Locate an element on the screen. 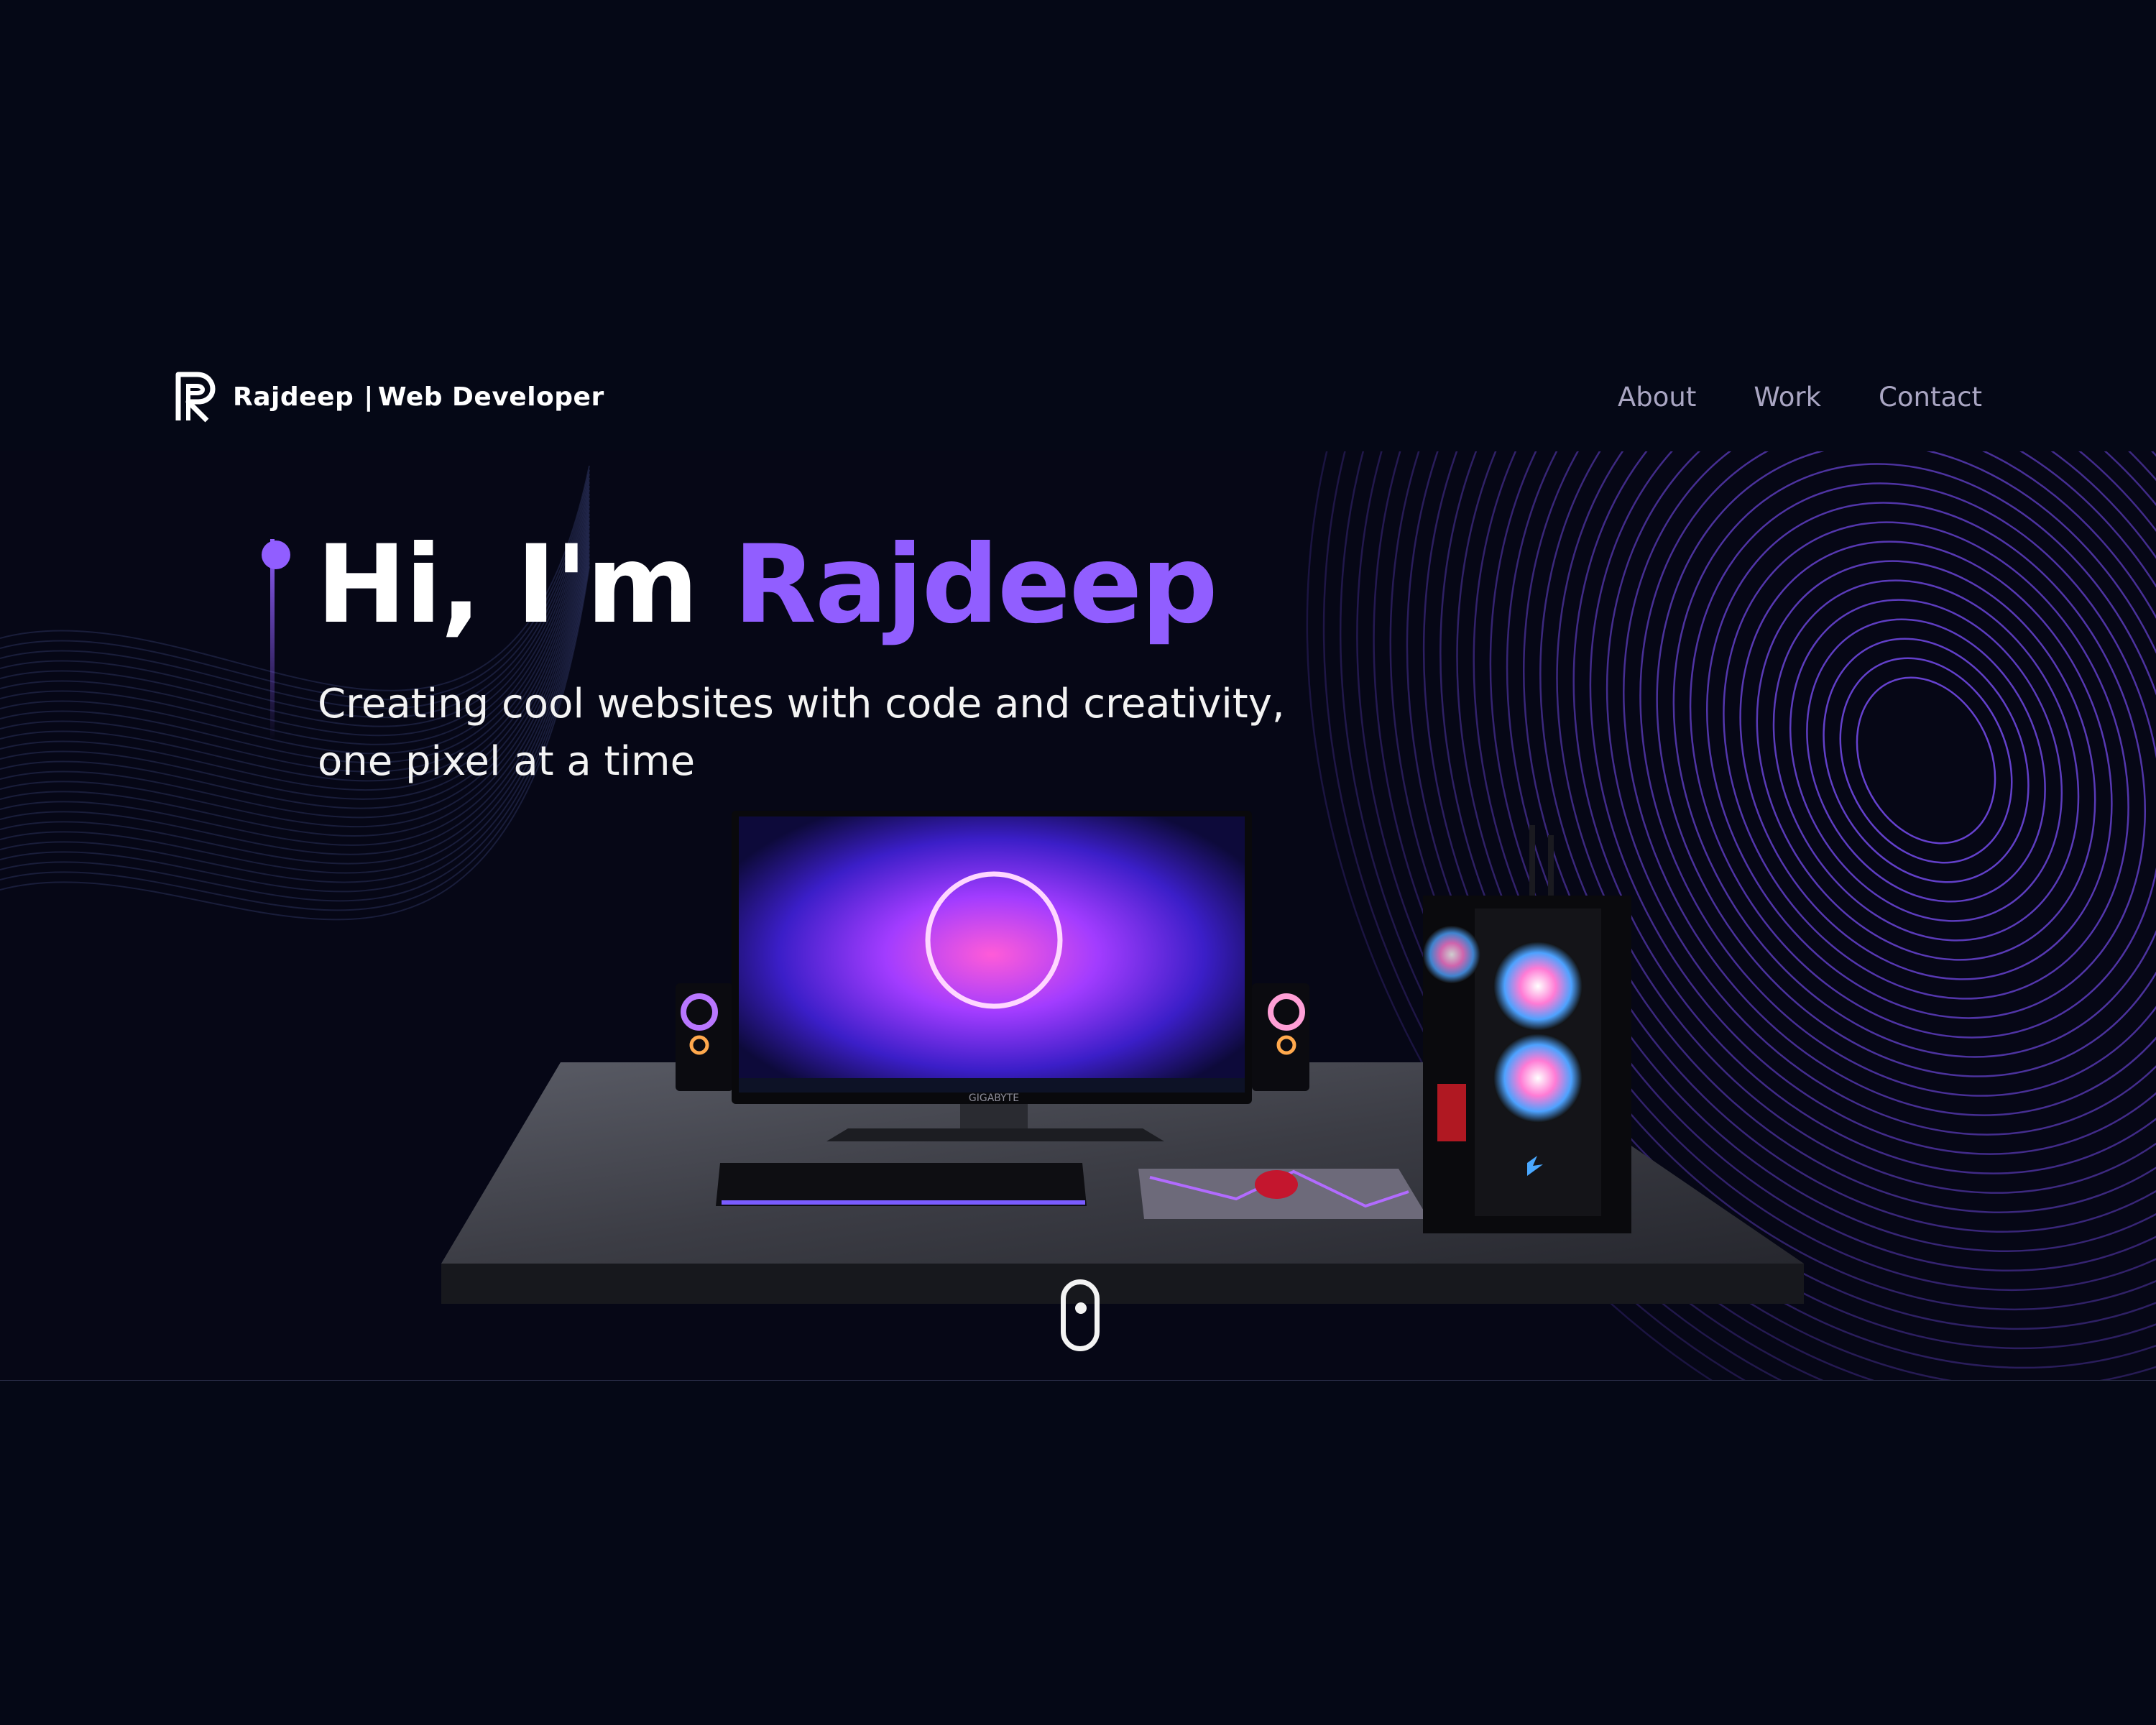  desk-front is located at coordinates (1123, 1284).